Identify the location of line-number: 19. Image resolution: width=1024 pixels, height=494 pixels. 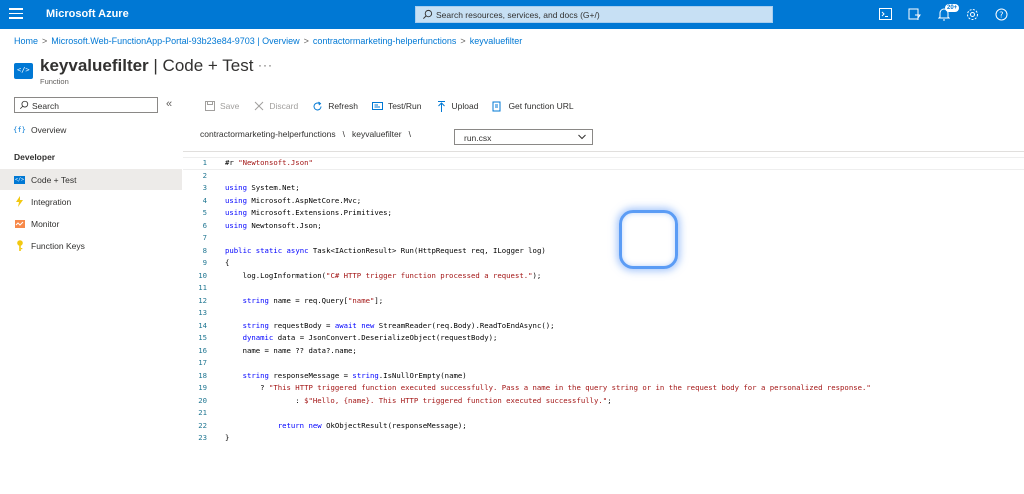
(202, 387).